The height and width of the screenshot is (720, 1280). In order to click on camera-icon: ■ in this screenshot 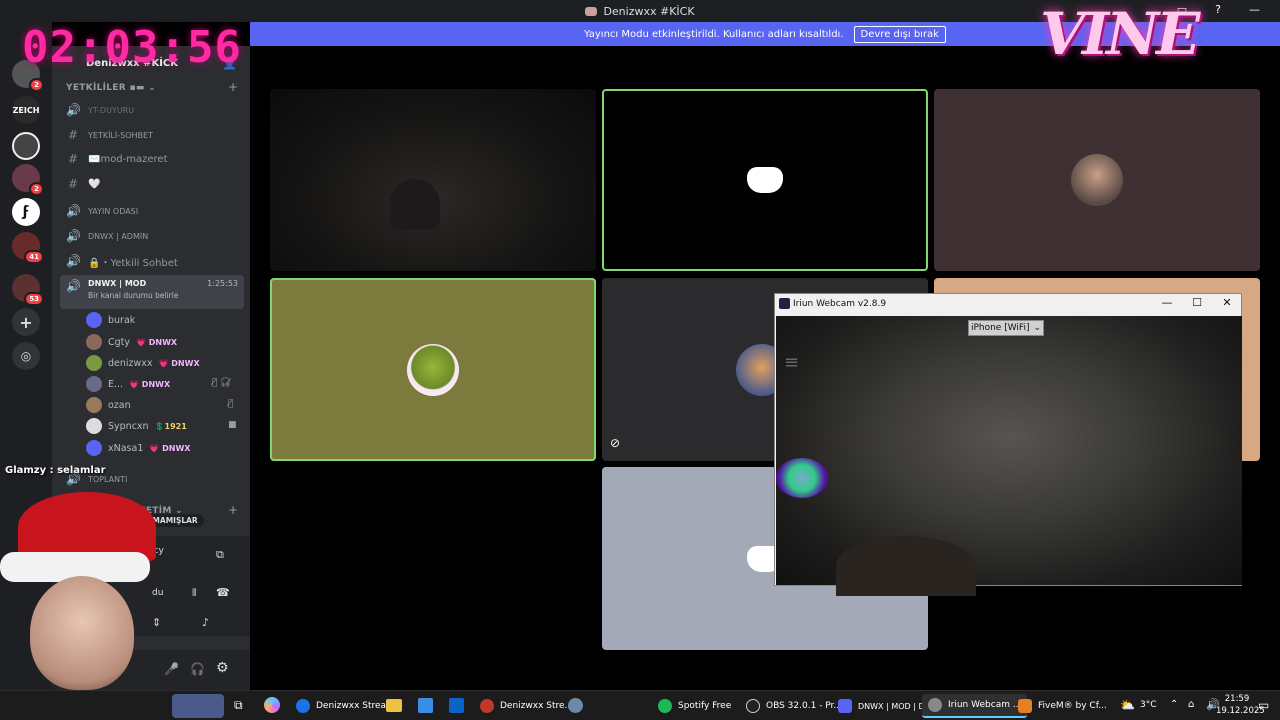, I will do `click(232, 425)`.